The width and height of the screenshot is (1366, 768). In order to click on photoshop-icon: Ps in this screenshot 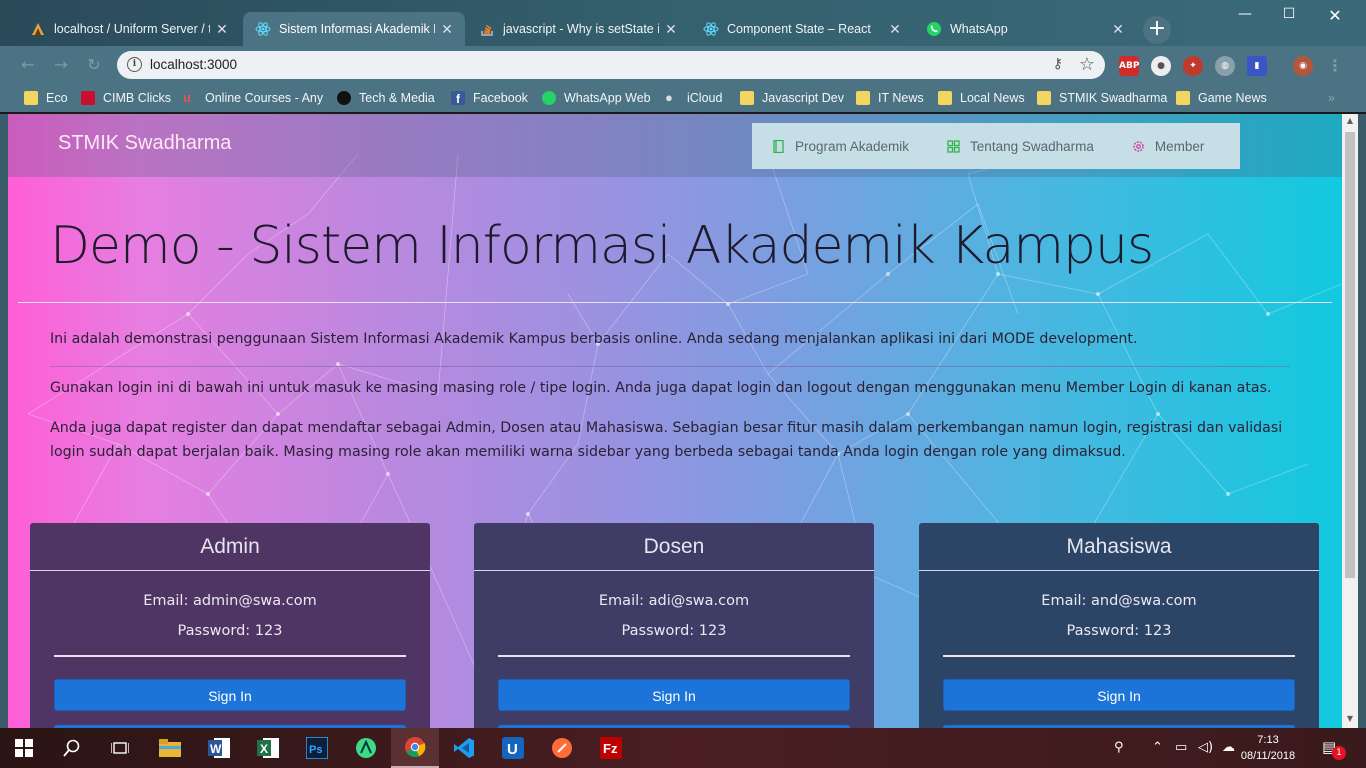, I will do `click(317, 748)`.